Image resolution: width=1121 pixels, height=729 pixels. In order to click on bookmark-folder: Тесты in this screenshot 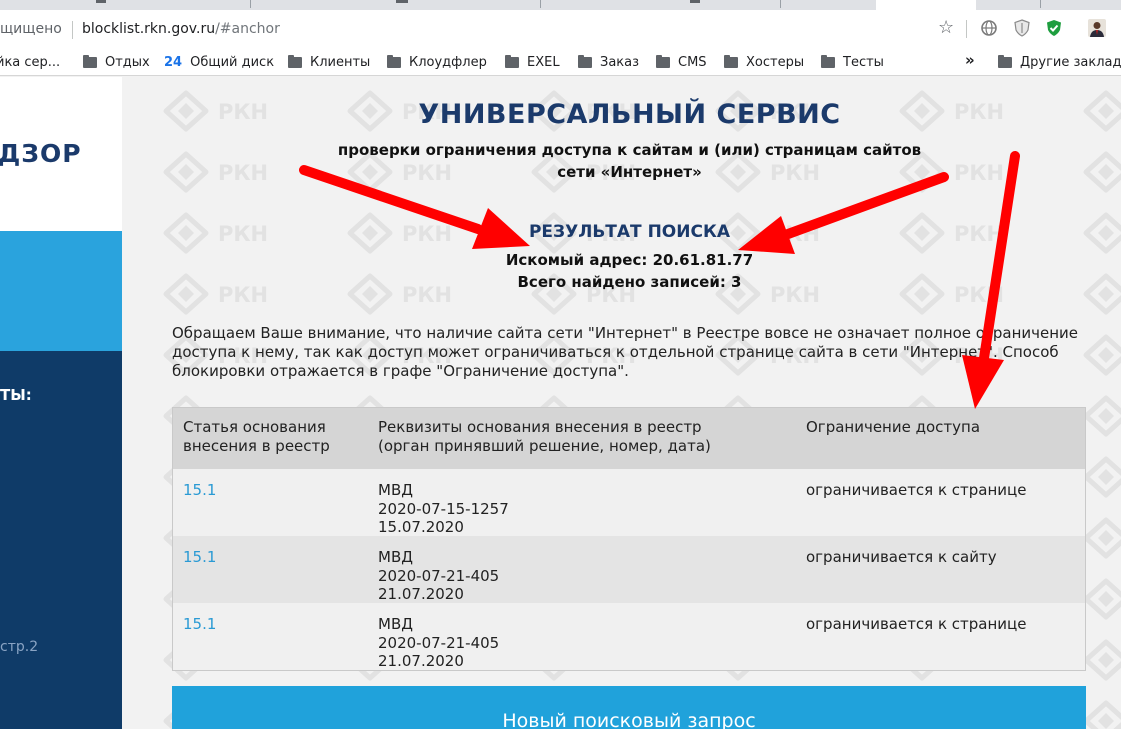, I will do `click(852, 62)`.